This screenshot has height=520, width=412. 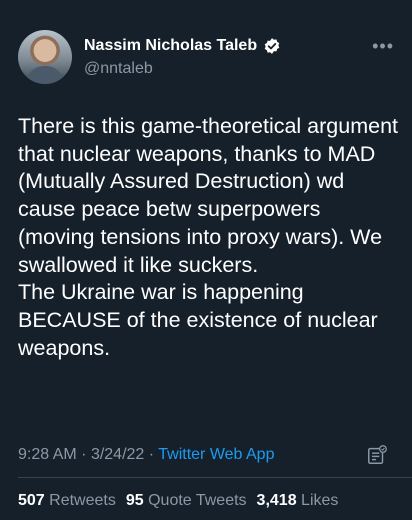 What do you see at coordinates (45, 57) in the screenshot?
I see `avatar` at bounding box center [45, 57].